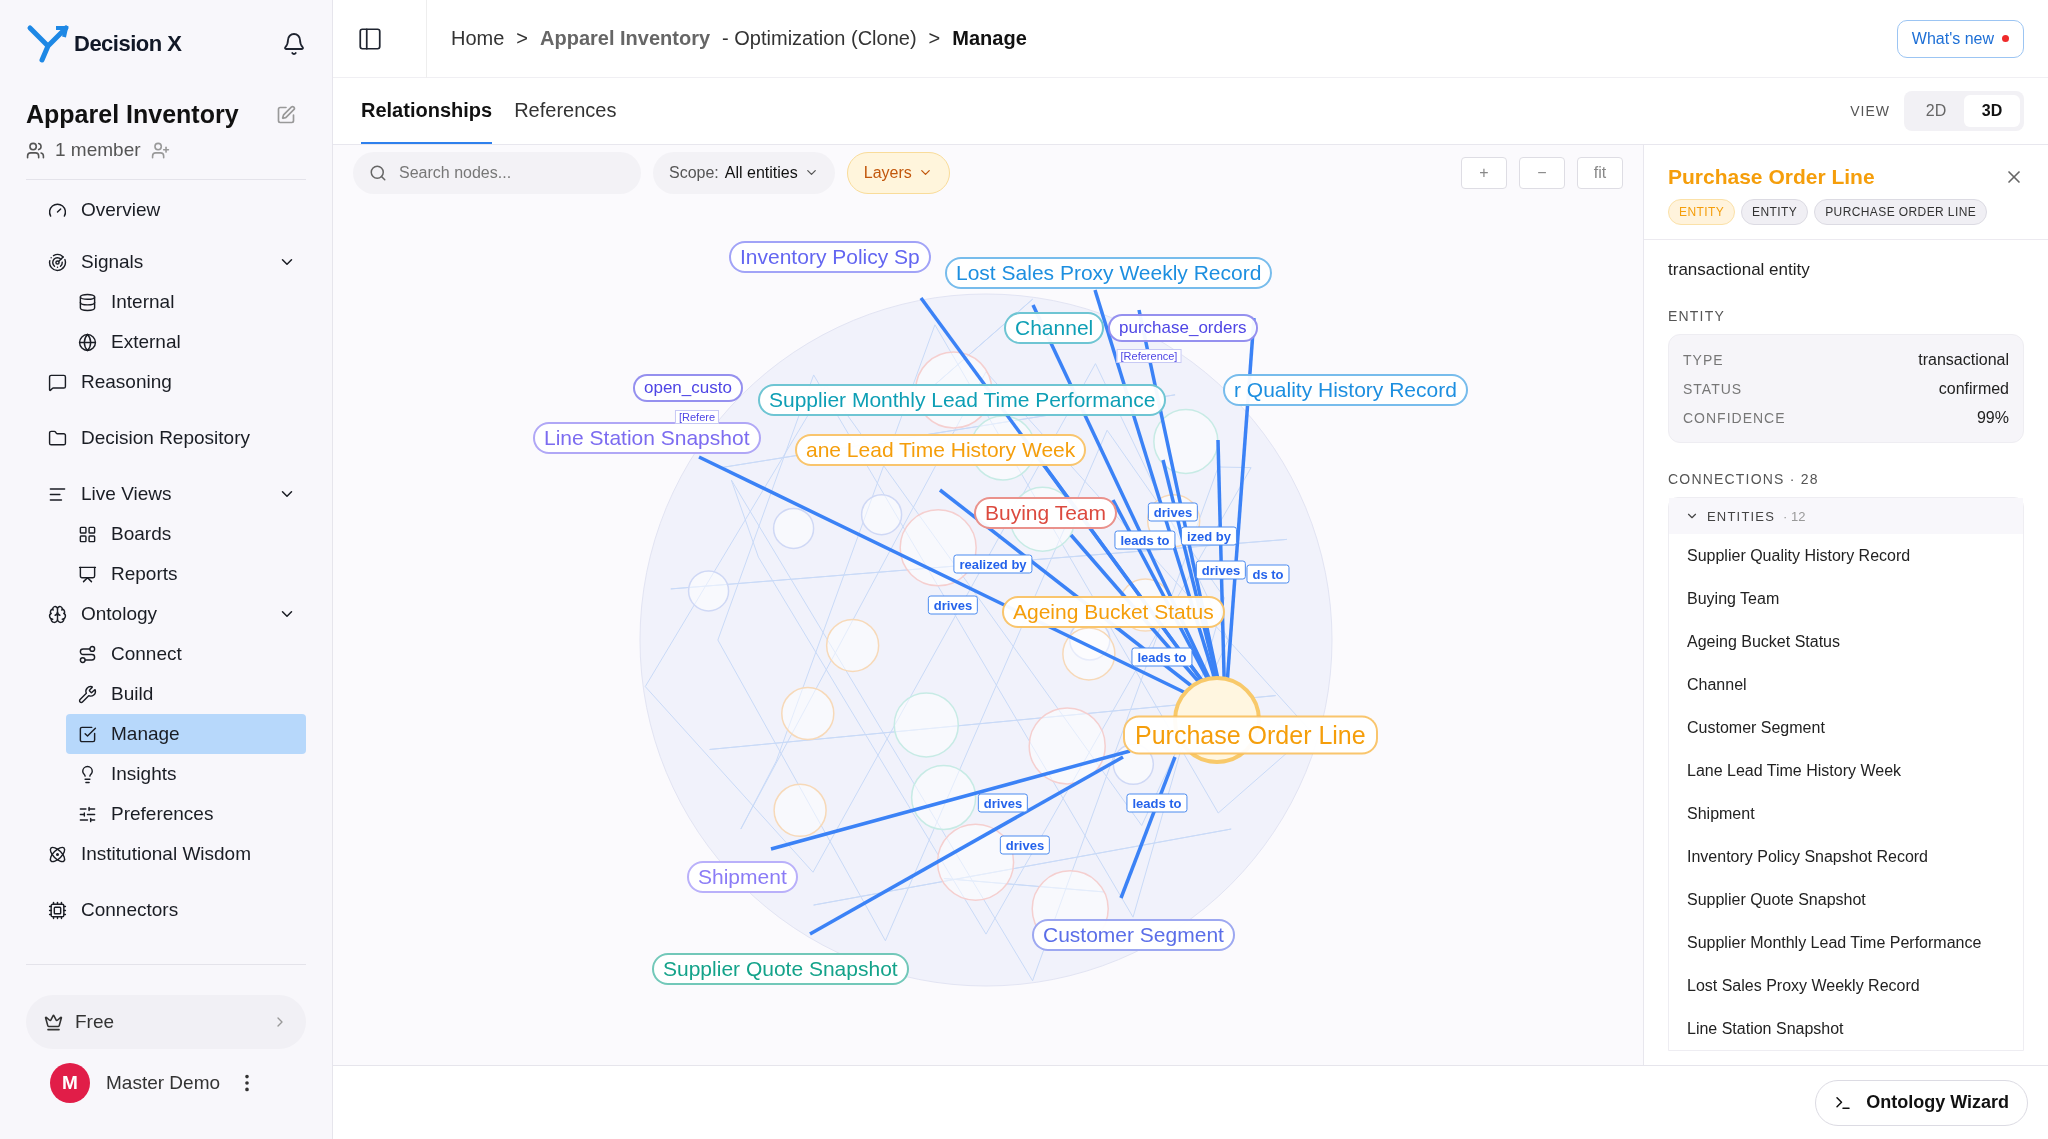 This screenshot has width=2048, height=1139. What do you see at coordinates (57, 854) in the screenshot?
I see `atom-icon` at bounding box center [57, 854].